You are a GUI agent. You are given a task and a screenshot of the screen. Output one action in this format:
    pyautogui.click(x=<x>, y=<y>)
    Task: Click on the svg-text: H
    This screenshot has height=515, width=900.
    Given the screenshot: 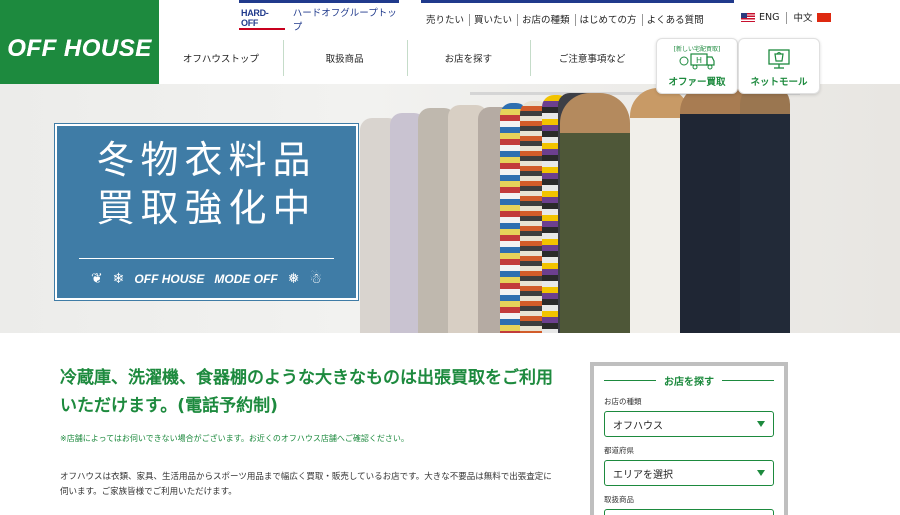 What is the action you would take?
    pyautogui.click(x=699, y=60)
    